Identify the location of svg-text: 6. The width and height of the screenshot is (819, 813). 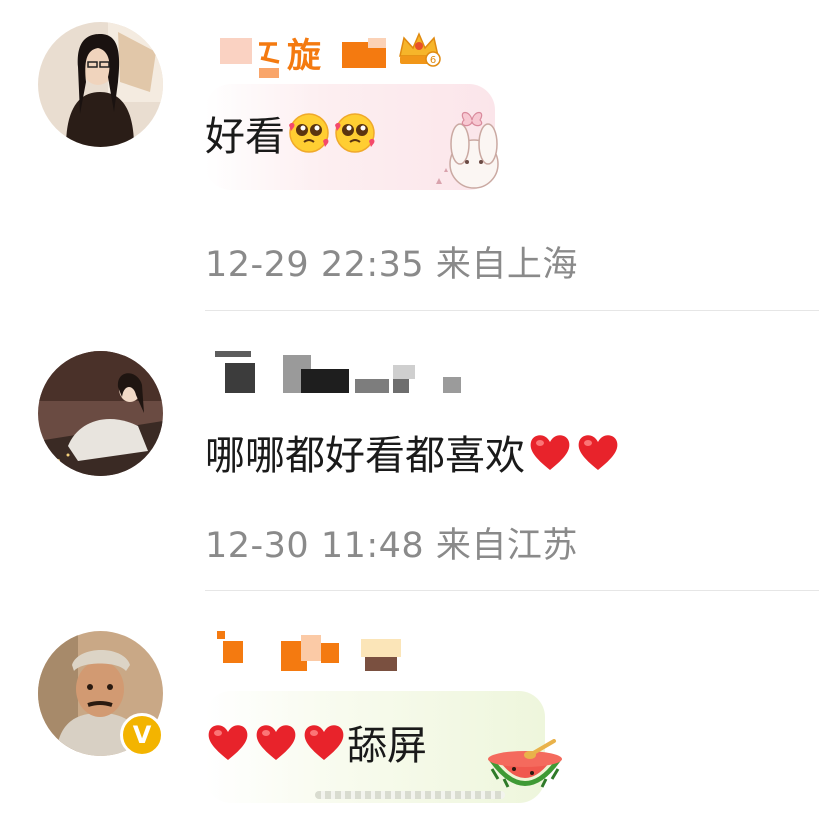
(433, 60).